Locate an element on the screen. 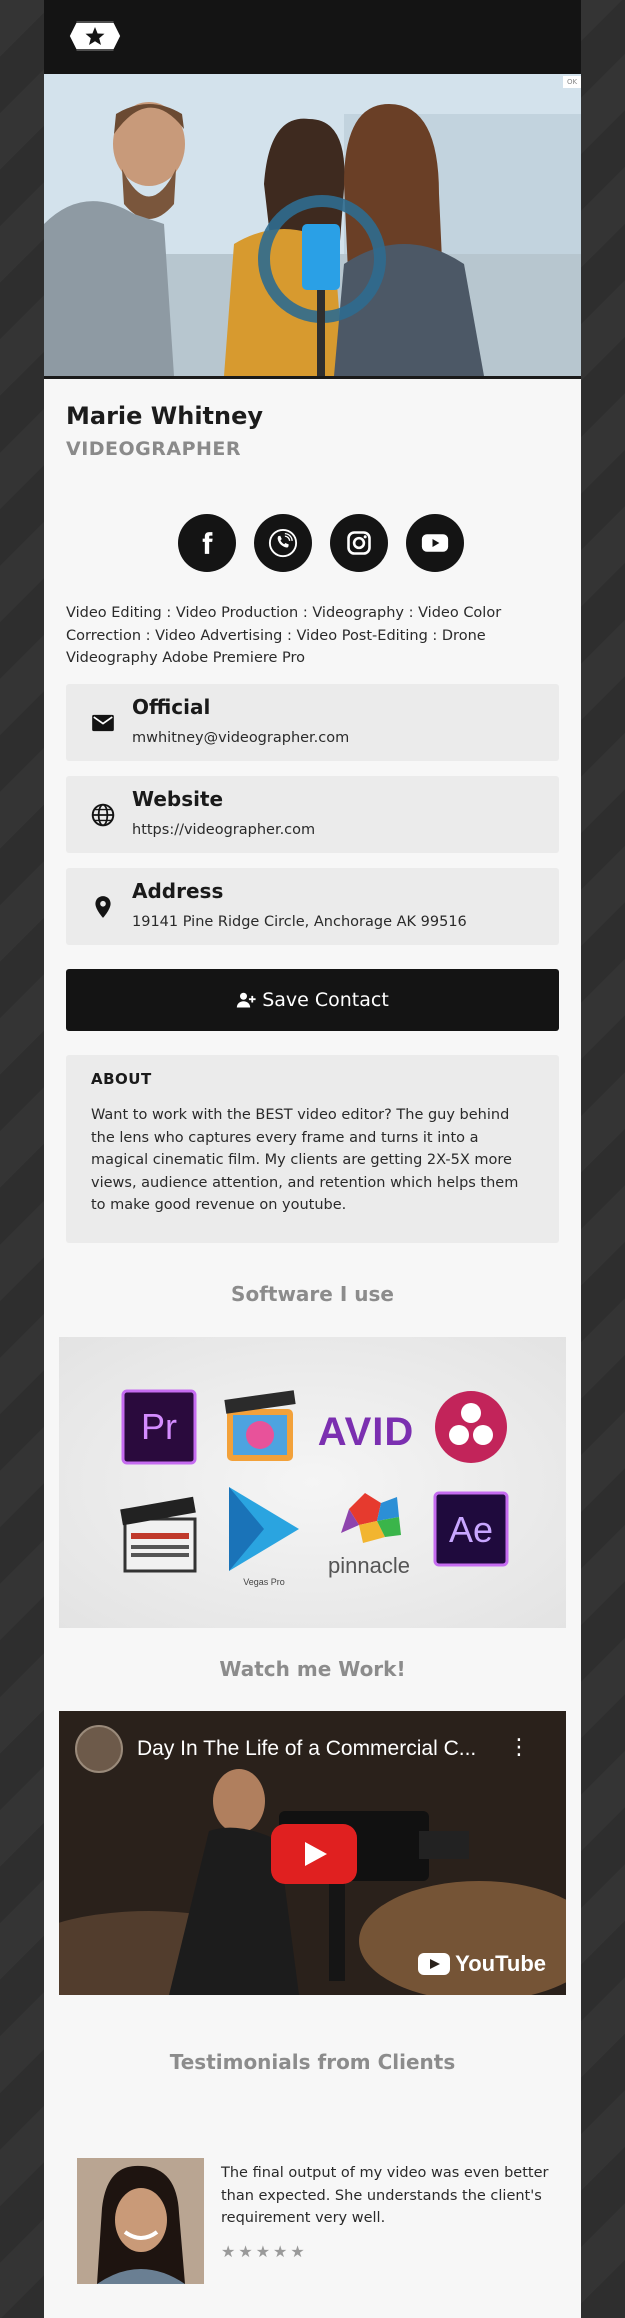 Image resolution: width=625 pixels, height=2318 pixels. software-section-title: Software I use is located at coordinates (312, 1294).